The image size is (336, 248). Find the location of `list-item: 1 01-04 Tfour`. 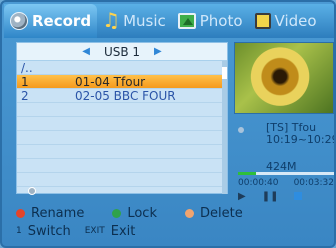

list-item: 1 01-04 Tfour is located at coordinates (122, 82).